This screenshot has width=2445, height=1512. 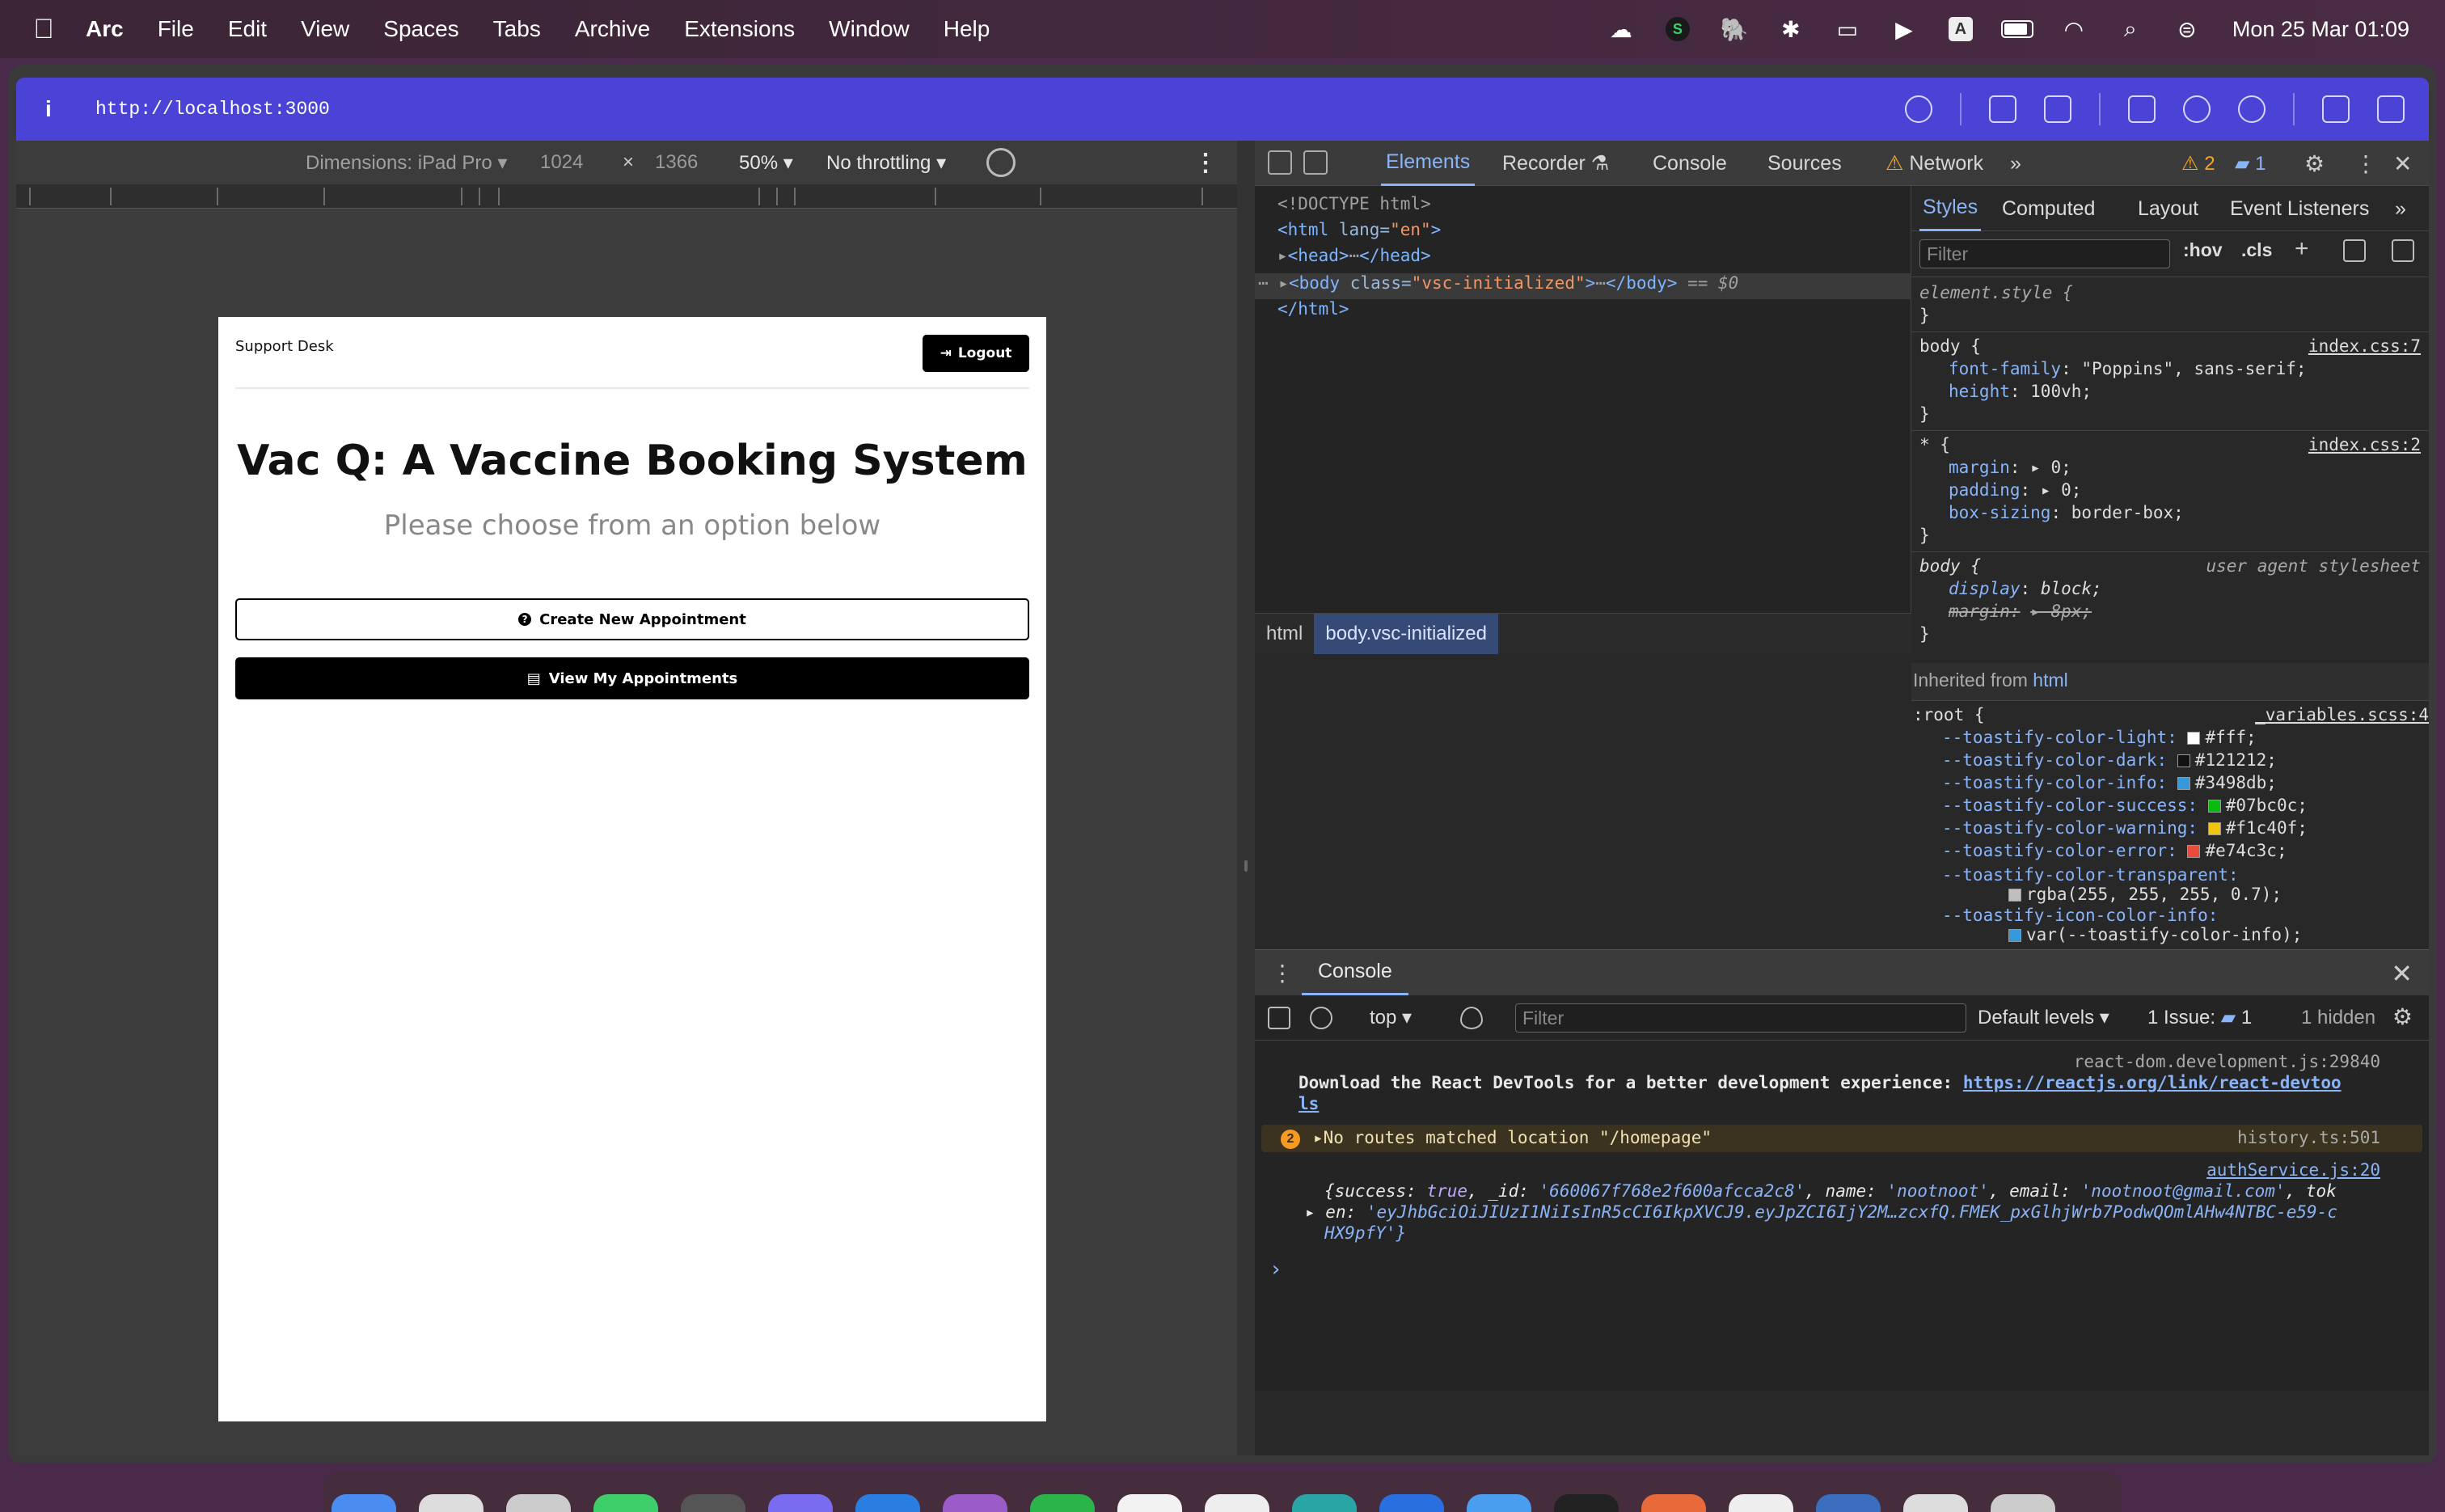 What do you see at coordinates (1428, 163) in the screenshot?
I see `tab-elements: Elements` at bounding box center [1428, 163].